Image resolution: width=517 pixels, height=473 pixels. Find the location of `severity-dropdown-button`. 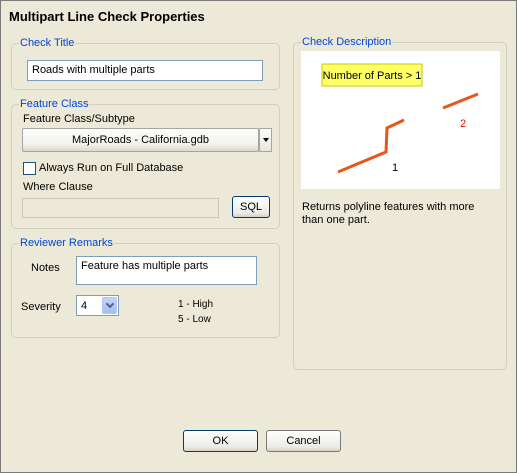

severity-dropdown-button is located at coordinates (109, 305).